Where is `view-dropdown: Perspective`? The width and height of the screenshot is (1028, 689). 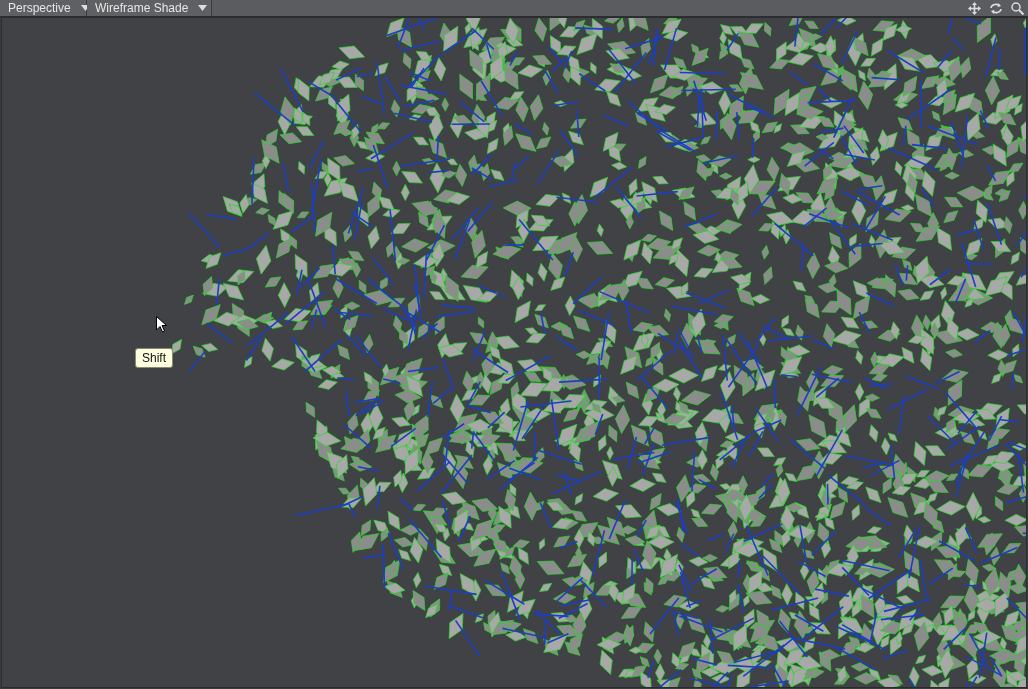
view-dropdown: Perspective is located at coordinates (43, 8).